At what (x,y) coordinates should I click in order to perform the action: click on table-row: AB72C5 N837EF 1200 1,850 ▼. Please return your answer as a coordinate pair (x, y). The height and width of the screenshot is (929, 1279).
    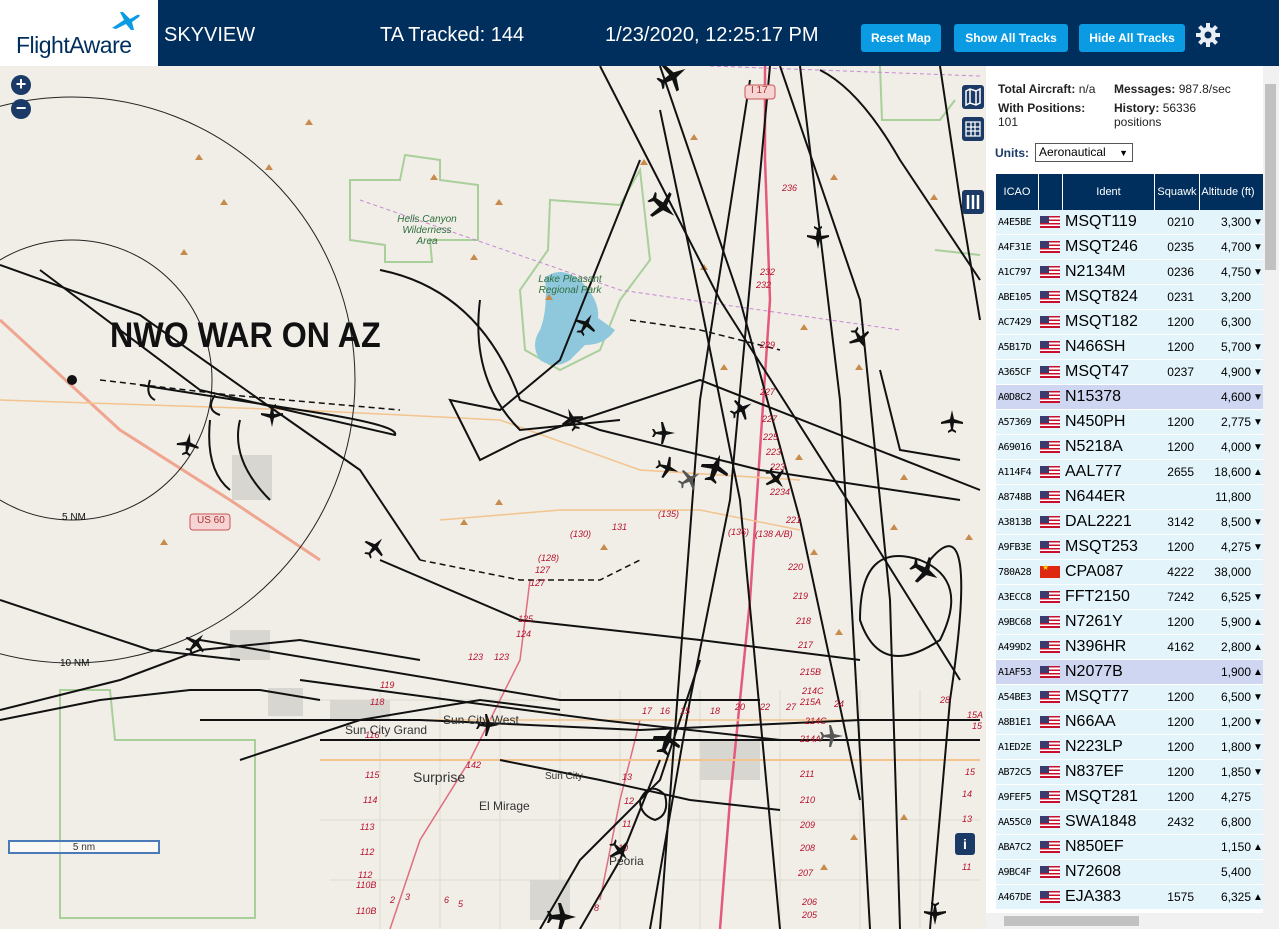
    Looking at the image, I should click on (1130, 772).